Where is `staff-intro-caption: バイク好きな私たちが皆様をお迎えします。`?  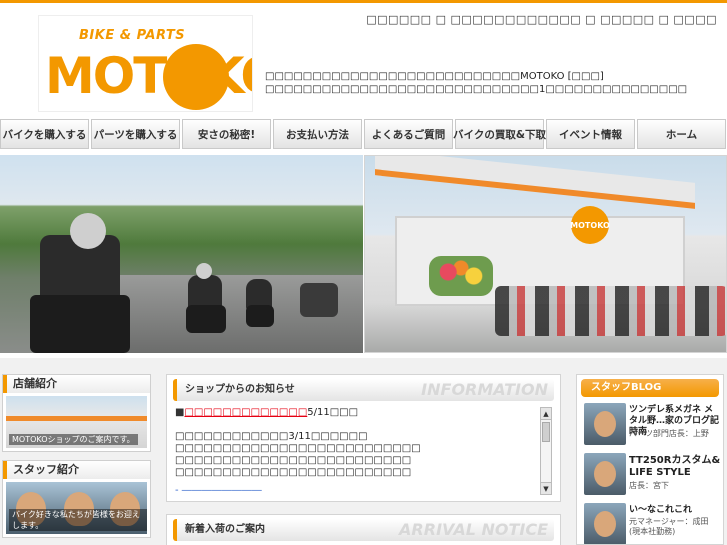 staff-intro-caption: バイク好きな私たちが皆様をお迎えします。 is located at coordinates (78, 520).